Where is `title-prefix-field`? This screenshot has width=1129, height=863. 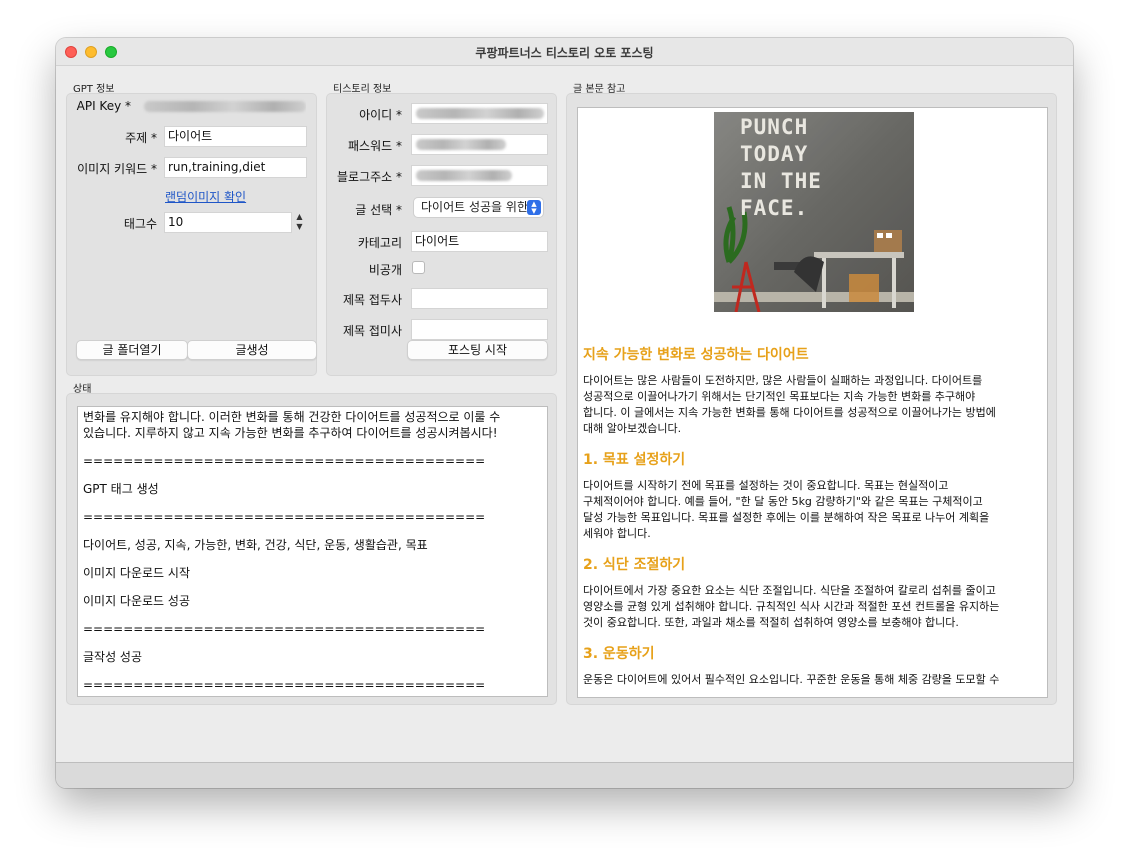
title-prefix-field is located at coordinates (479, 298).